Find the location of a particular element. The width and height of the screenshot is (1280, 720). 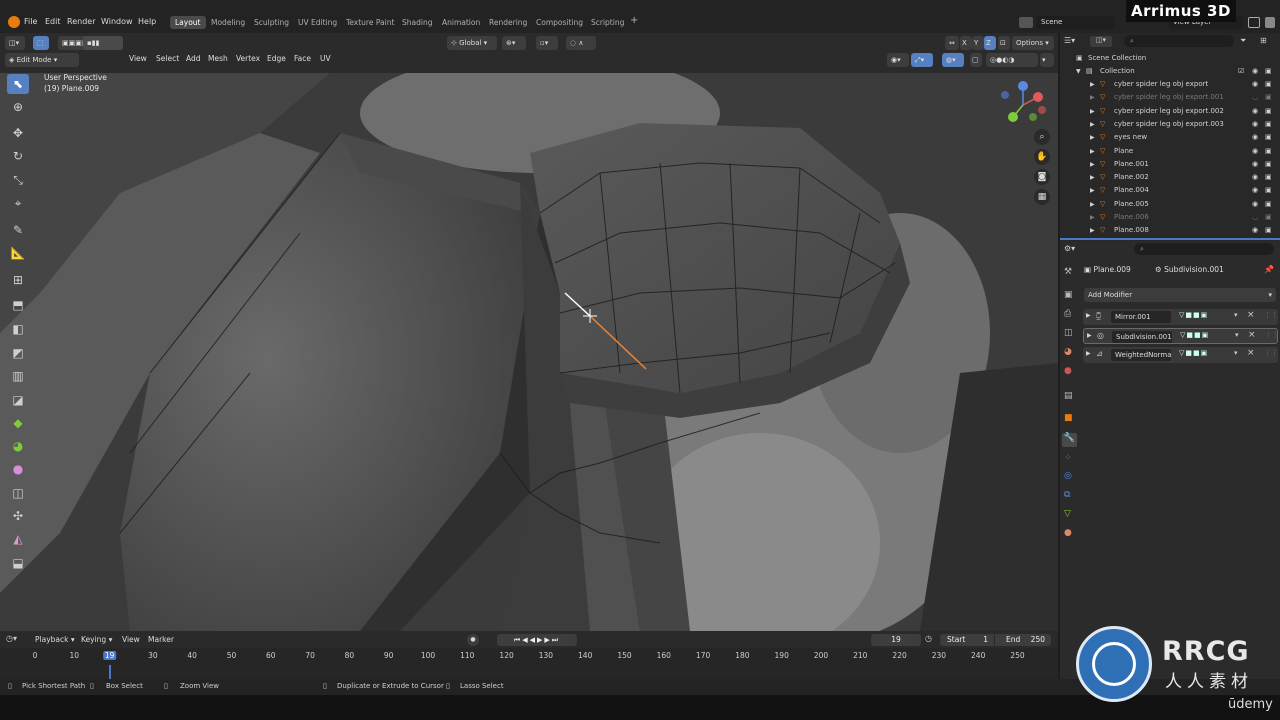

menu-render: Render is located at coordinates (81, 21).